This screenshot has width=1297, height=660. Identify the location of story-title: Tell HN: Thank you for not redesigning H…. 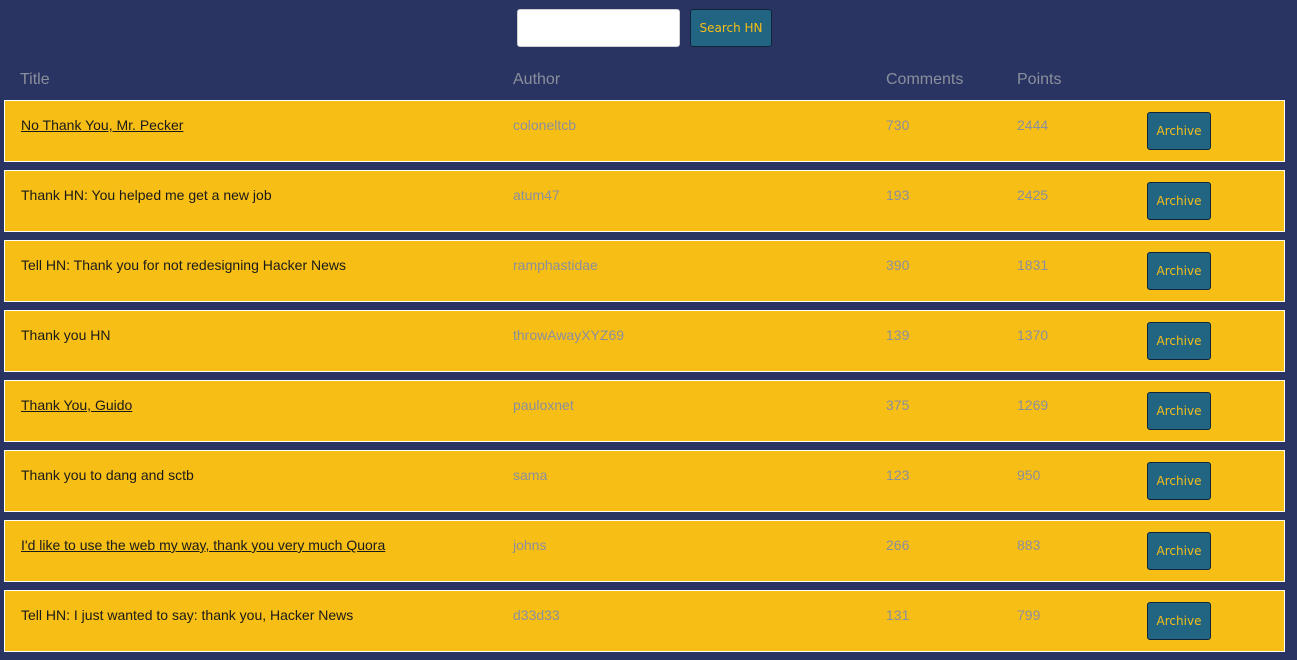
(184, 265).